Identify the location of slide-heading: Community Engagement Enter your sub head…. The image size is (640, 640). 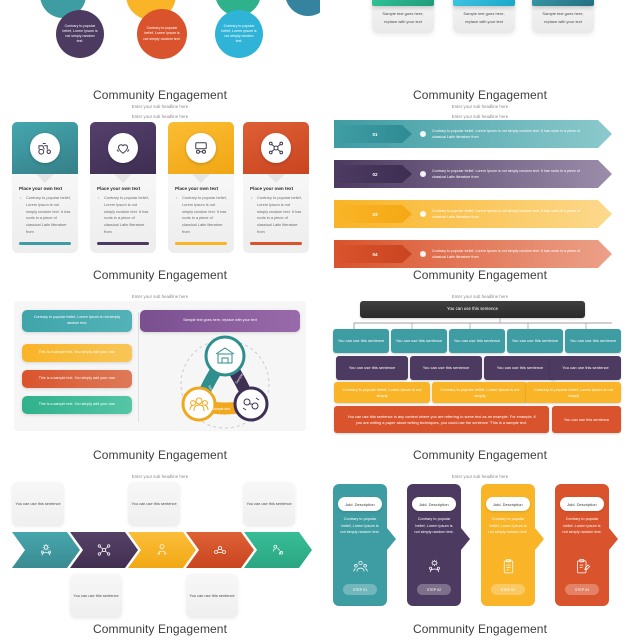
(160, 98).